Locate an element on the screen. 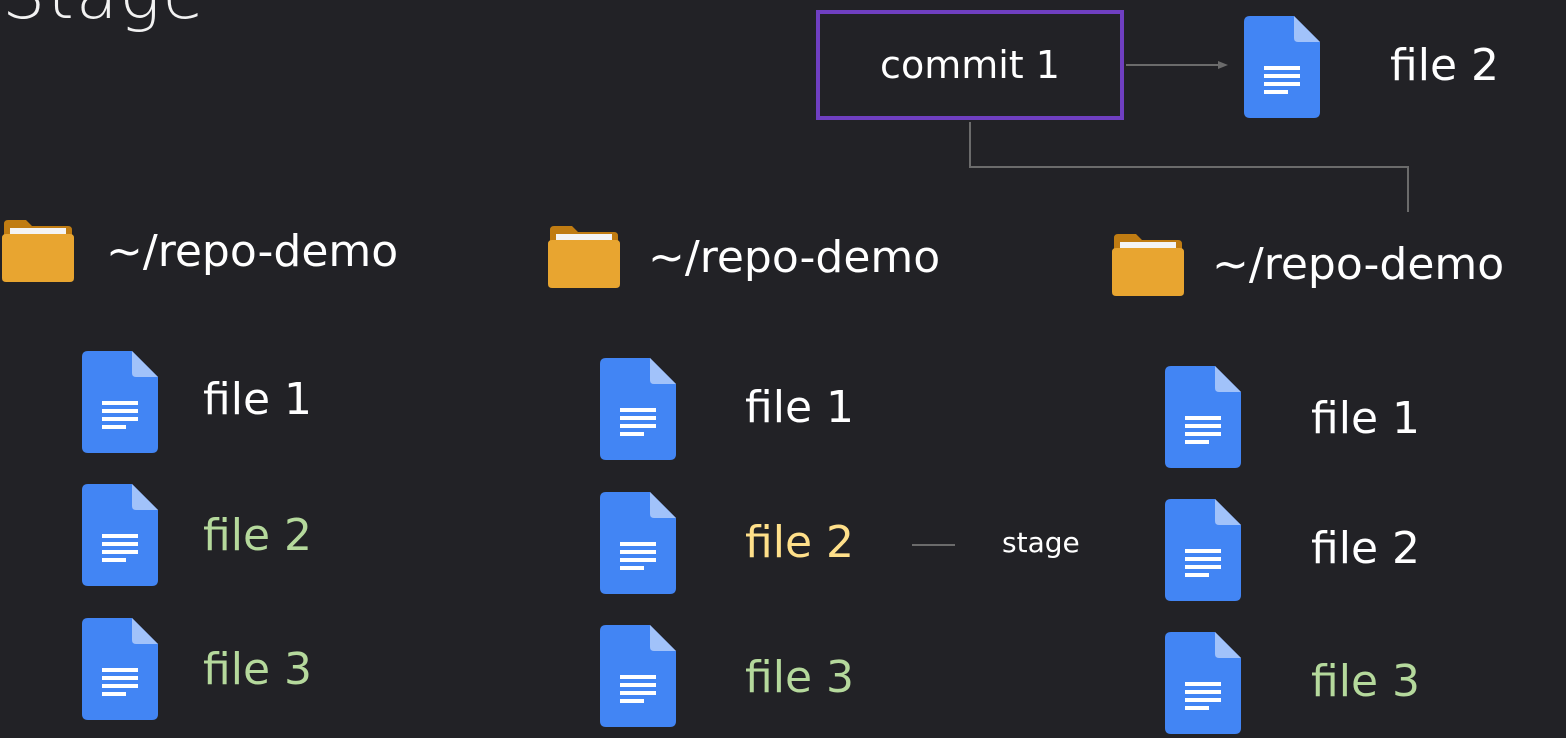  commit-label: commit 1 is located at coordinates (970, 65).